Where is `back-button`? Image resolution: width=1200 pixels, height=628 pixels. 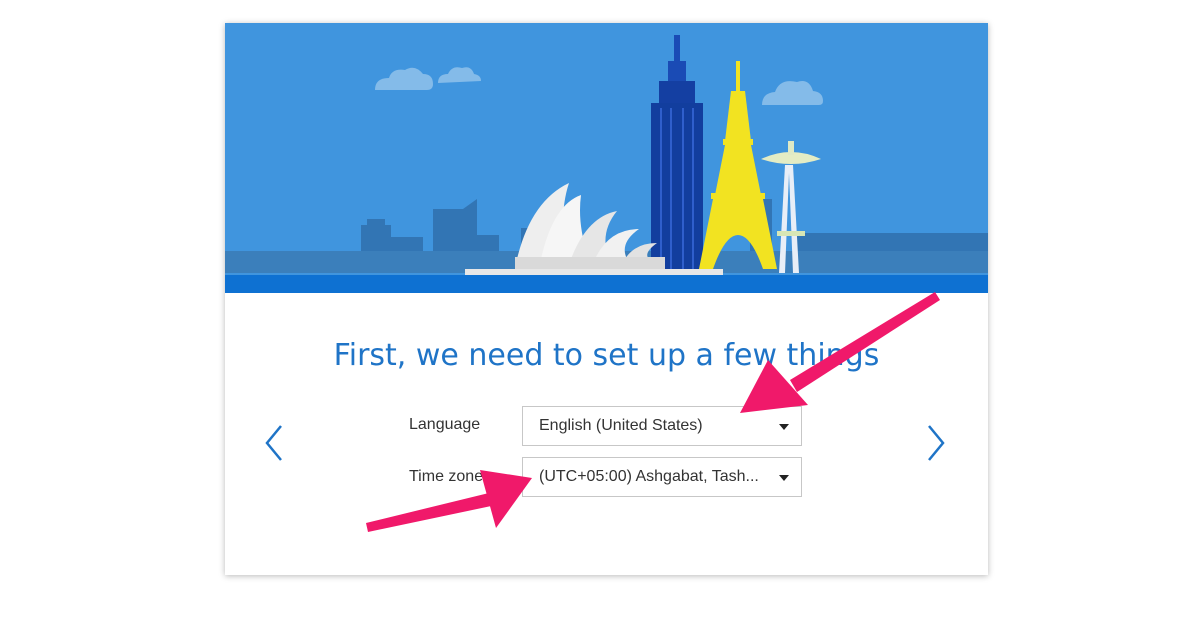 back-button is located at coordinates (275, 443).